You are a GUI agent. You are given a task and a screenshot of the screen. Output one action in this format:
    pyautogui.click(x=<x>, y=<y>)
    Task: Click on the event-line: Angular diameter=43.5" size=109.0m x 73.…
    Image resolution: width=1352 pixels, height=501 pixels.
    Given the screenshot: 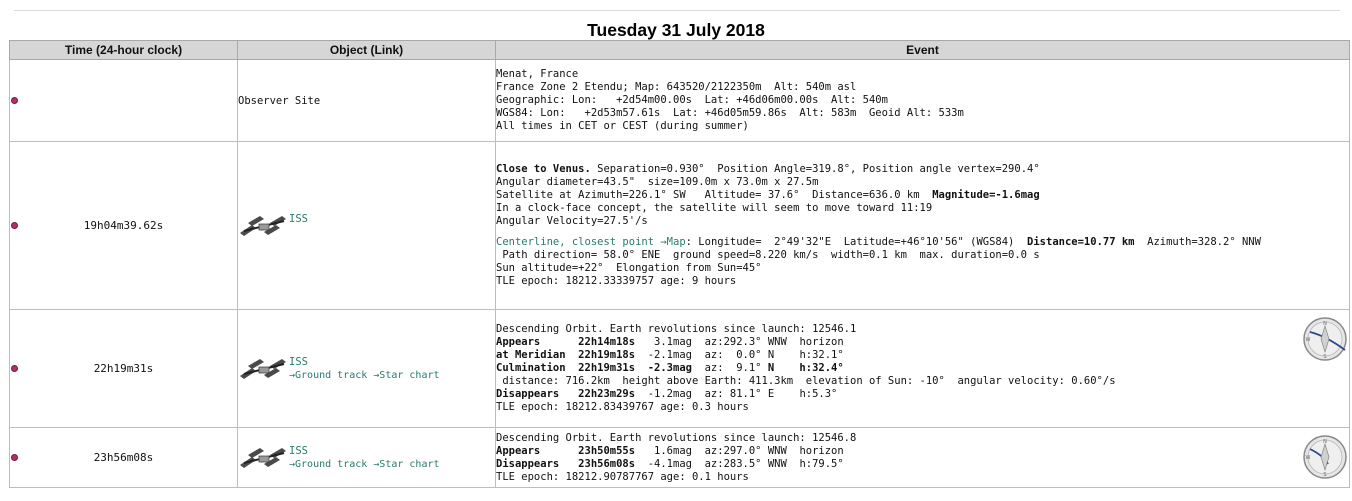 What is the action you would take?
    pyautogui.click(x=922, y=182)
    